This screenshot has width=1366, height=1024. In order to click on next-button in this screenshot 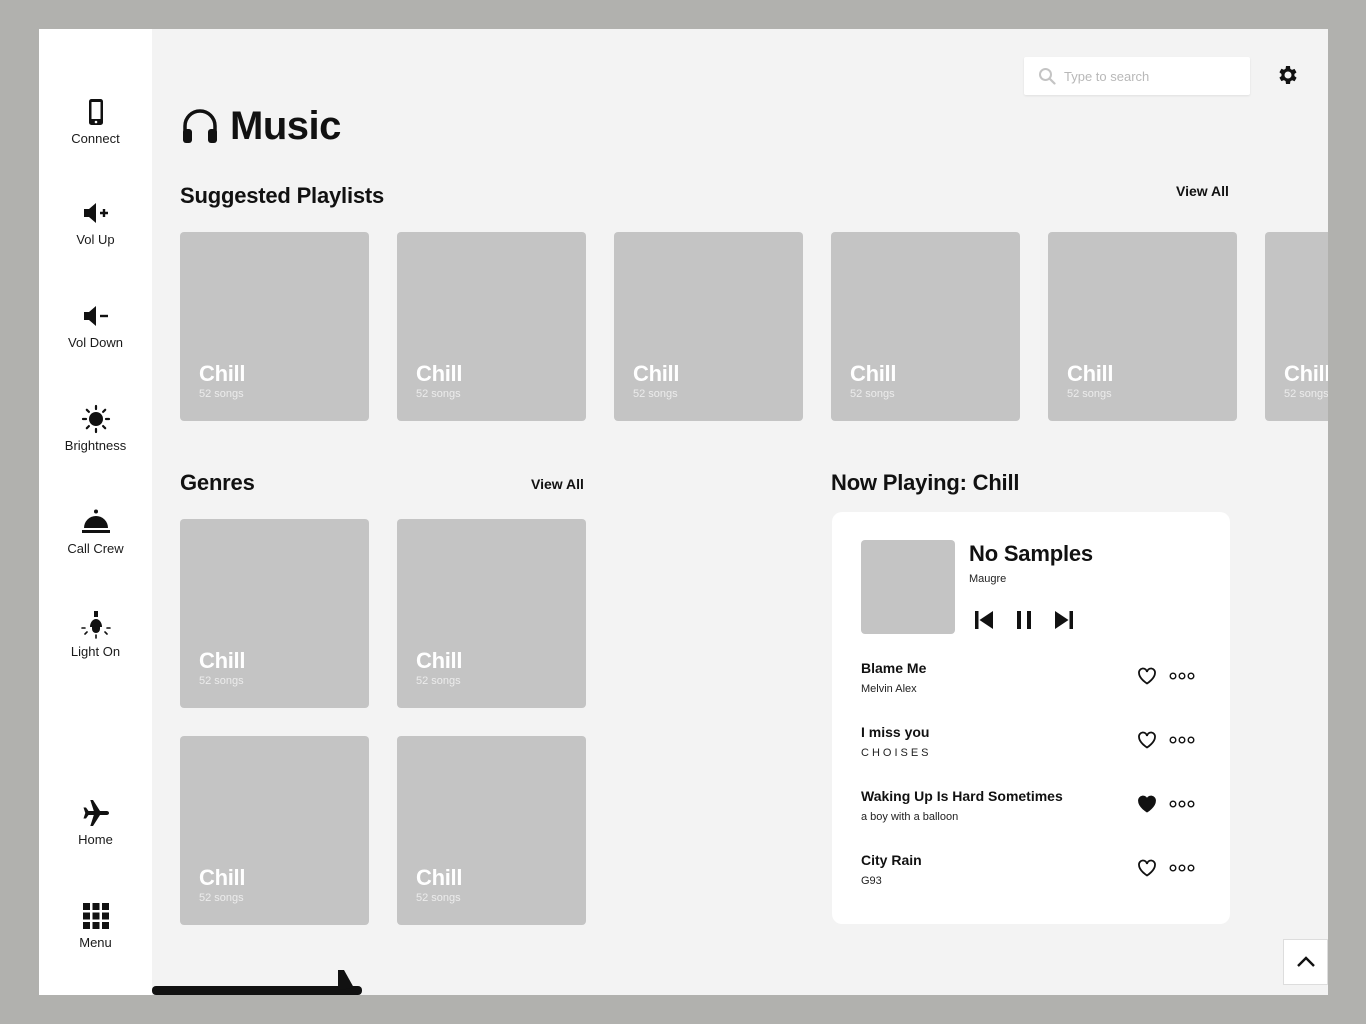, I will do `click(1064, 622)`.